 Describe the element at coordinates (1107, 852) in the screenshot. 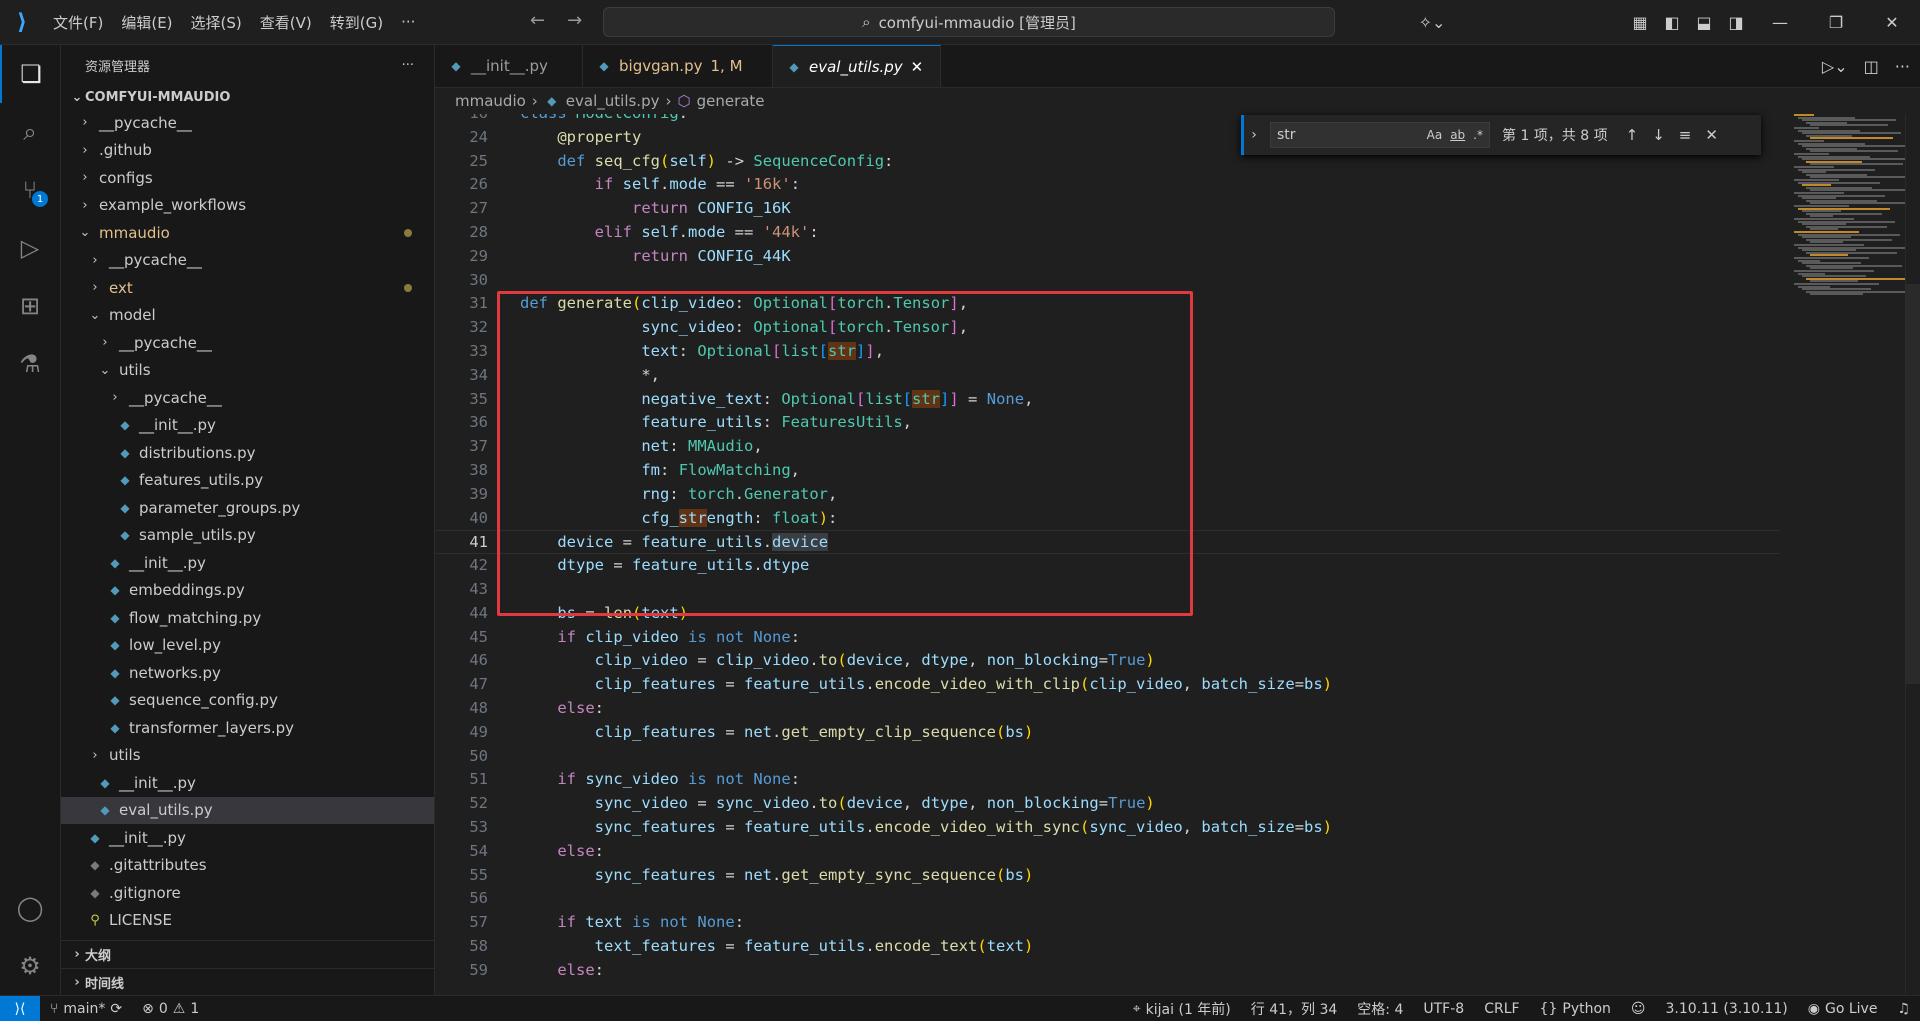

I see `code-line: 54 else:` at that location.